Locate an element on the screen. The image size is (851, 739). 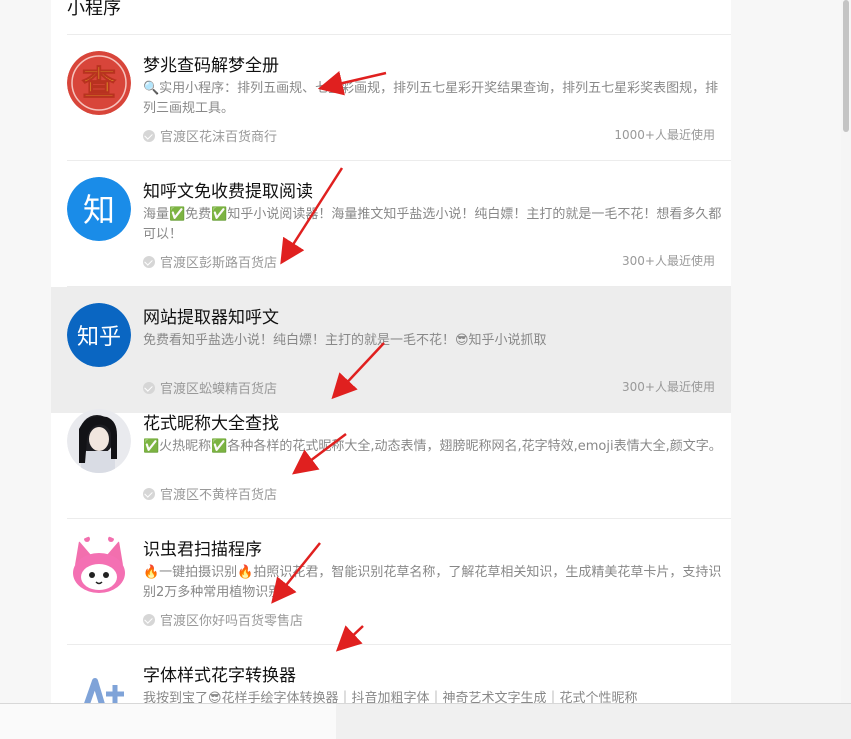
shop-meta: 官渡区你好吗百货零售店 is located at coordinates (223, 619).